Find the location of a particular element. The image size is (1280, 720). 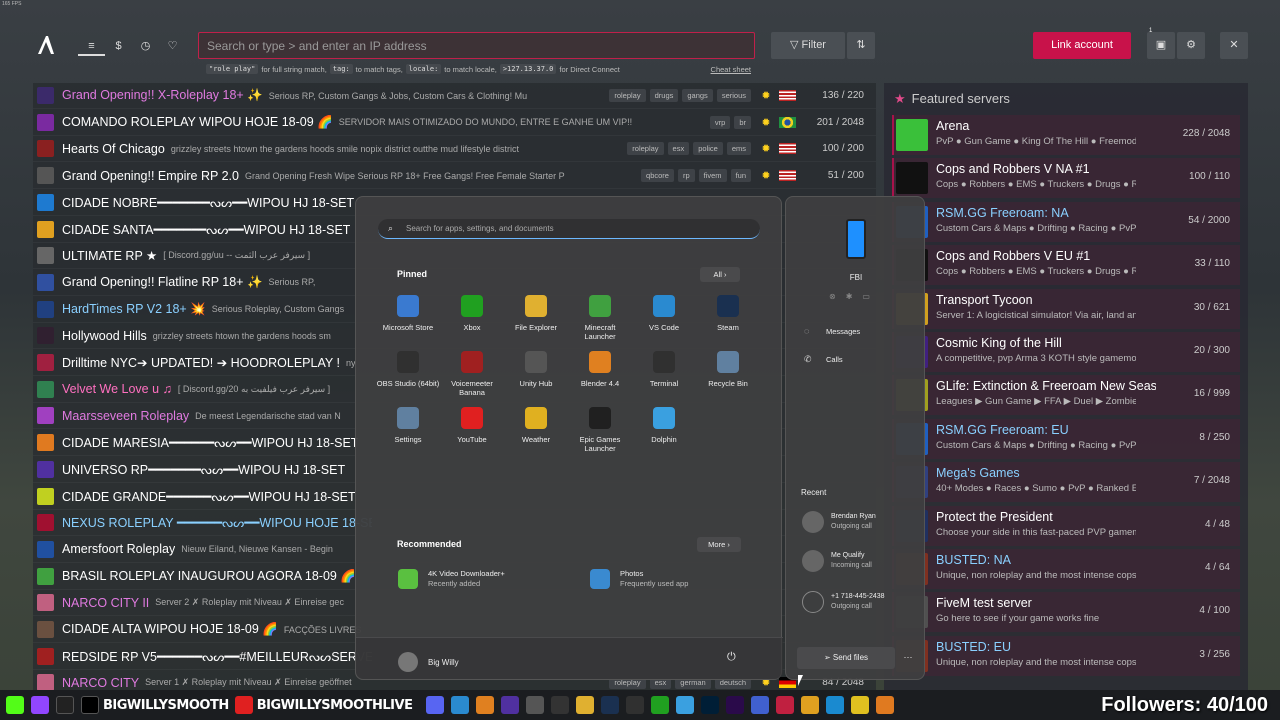

server-tag: fivem is located at coordinates (712, 176).